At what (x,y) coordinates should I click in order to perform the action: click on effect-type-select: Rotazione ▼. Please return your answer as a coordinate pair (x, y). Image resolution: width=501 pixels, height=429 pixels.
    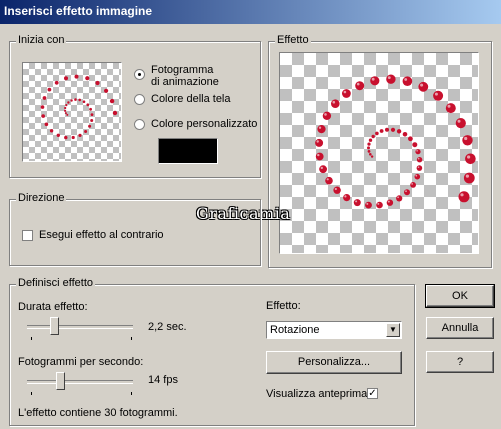
    Looking at the image, I should click on (334, 330).